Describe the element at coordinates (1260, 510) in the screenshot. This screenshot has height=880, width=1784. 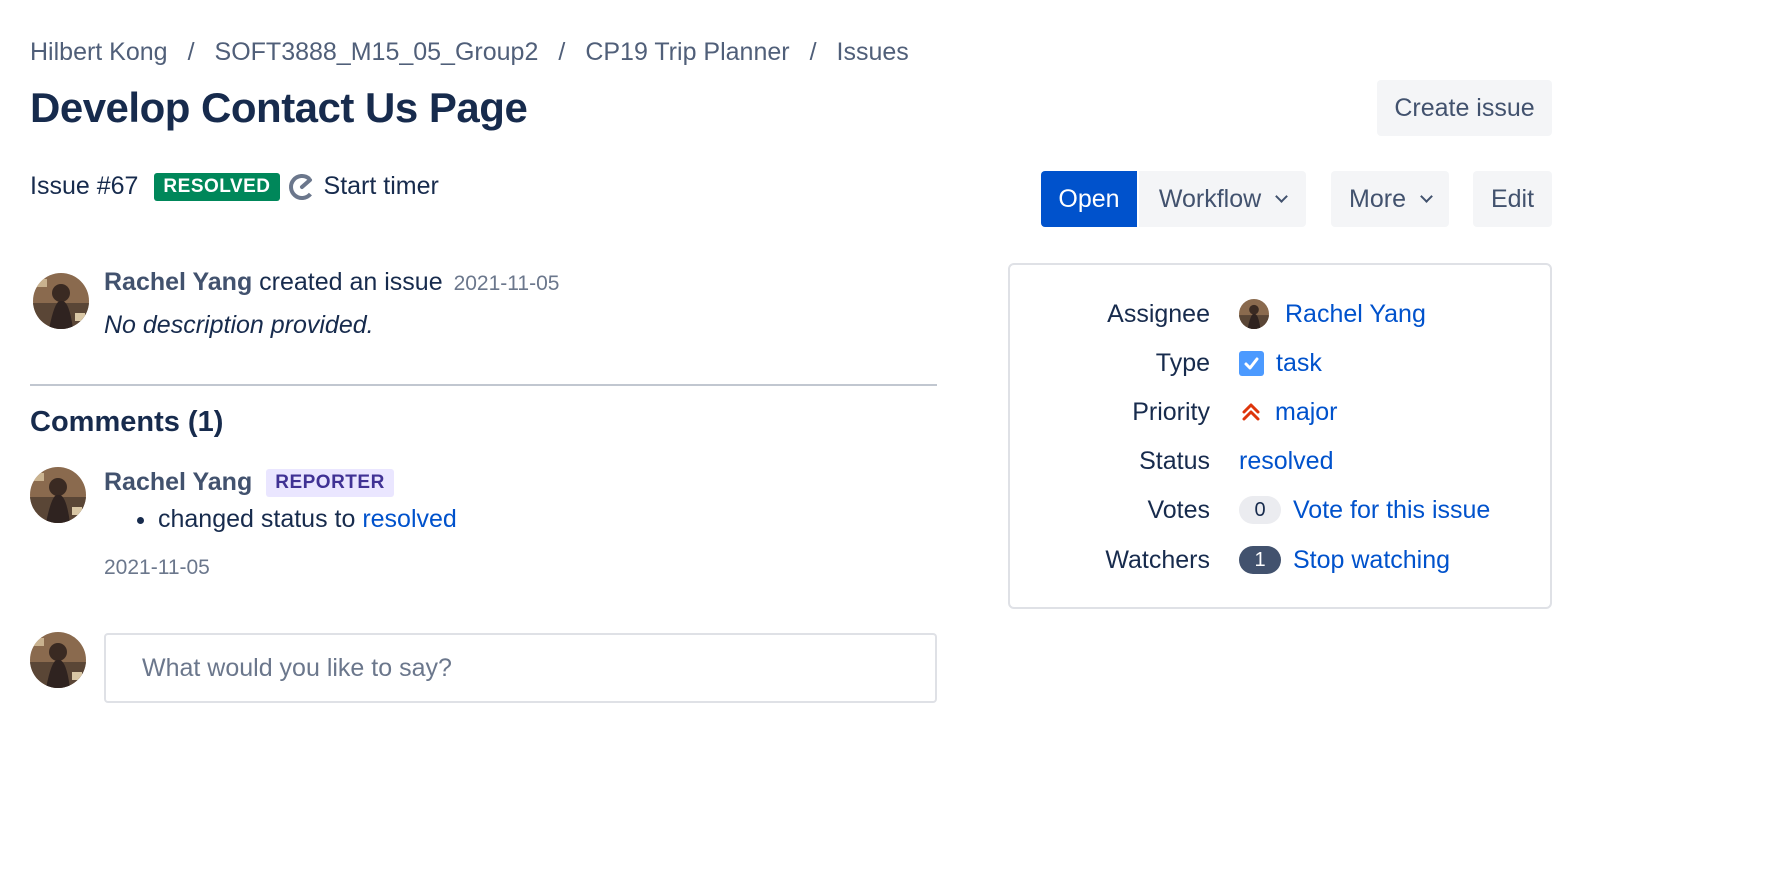
I see `votes-count-badge: 0` at that location.